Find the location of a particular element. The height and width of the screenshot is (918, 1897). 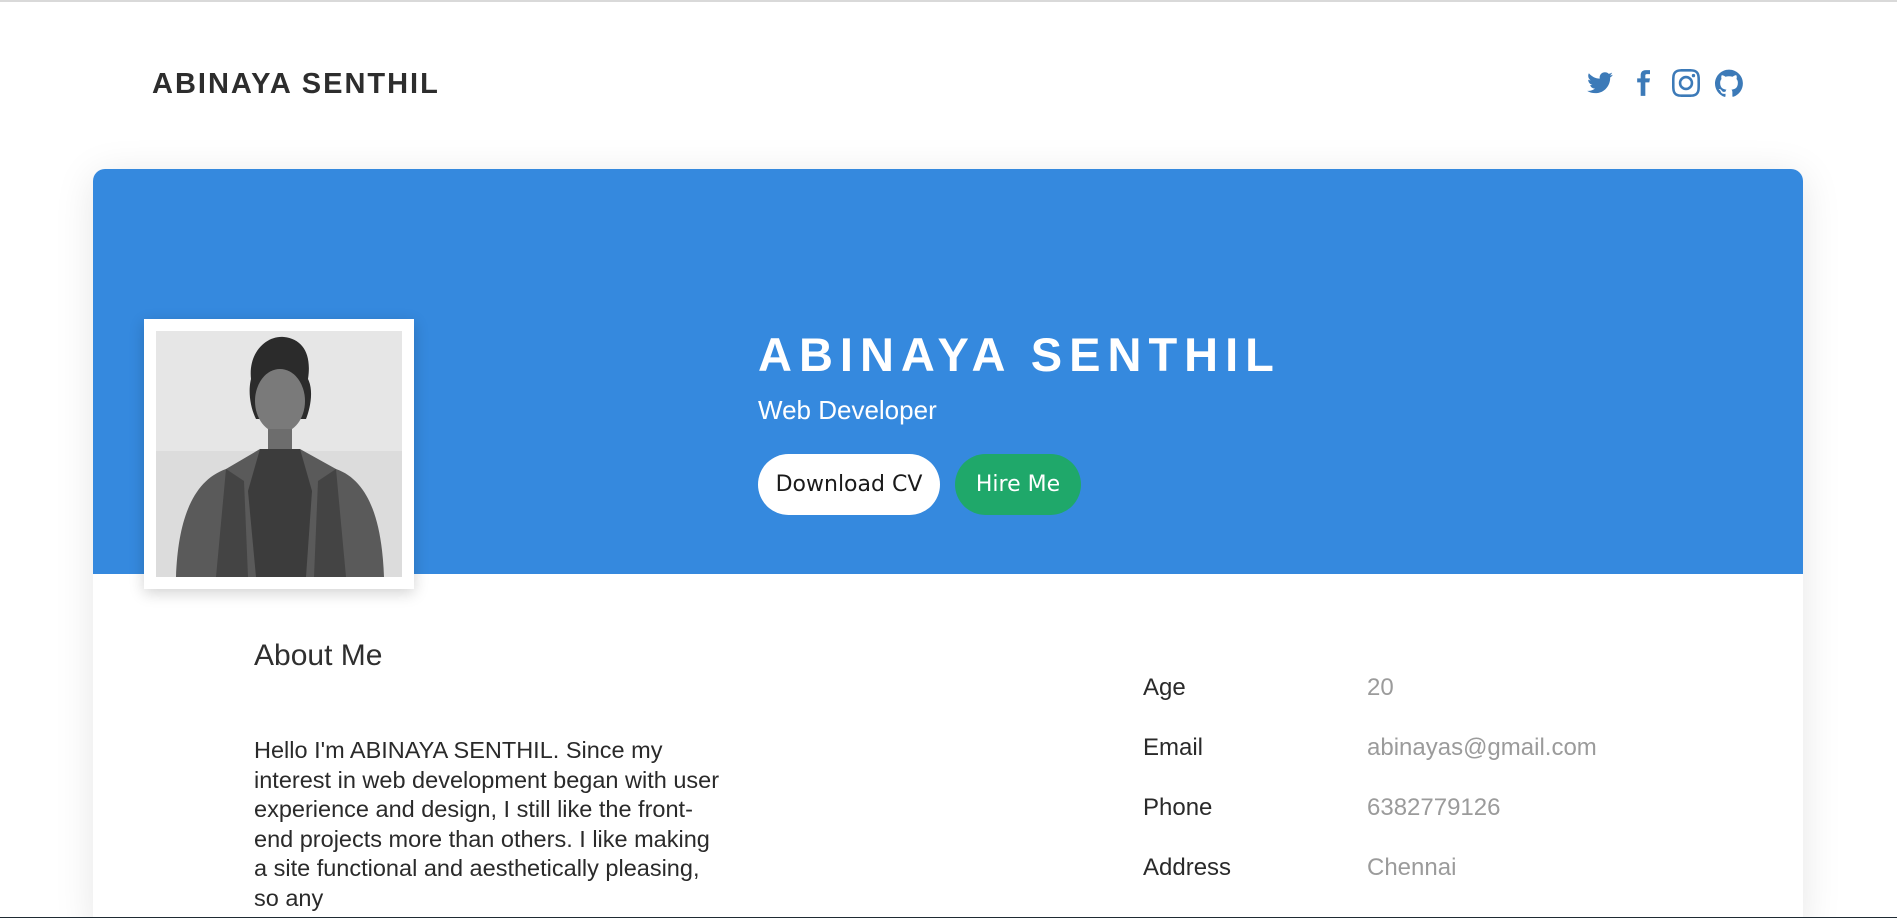

address-label: Address is located at coordinates (1187, 867).